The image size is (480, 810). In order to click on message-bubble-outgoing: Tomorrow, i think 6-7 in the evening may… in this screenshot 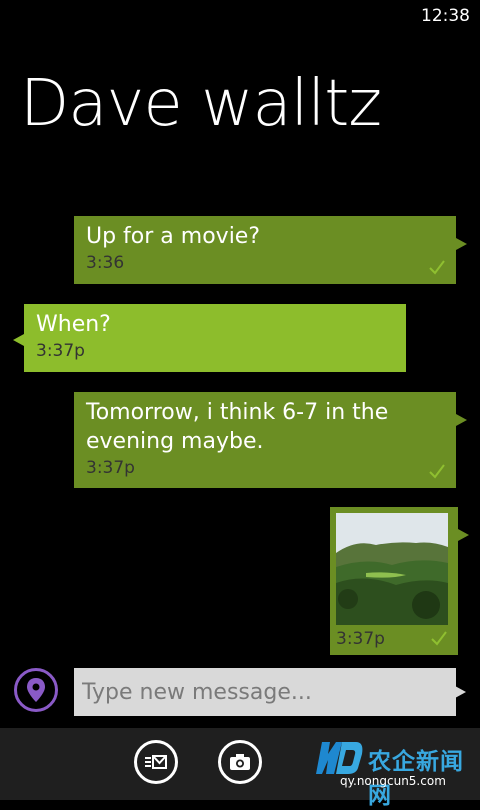, I will do `click(270, 440)`.